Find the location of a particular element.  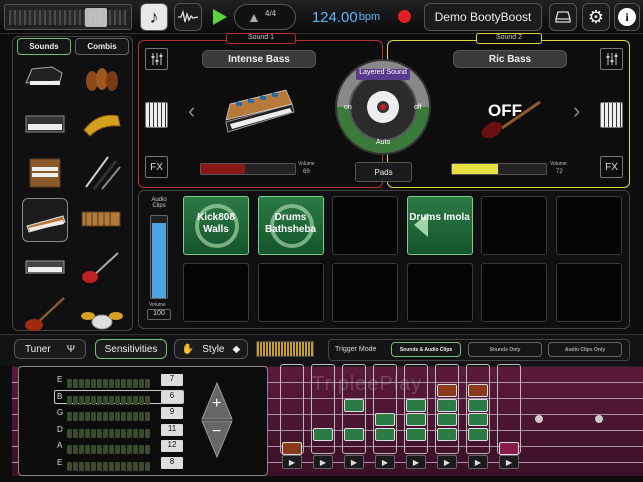

settings-button: ⚙ is located at coordinates (596, 17).